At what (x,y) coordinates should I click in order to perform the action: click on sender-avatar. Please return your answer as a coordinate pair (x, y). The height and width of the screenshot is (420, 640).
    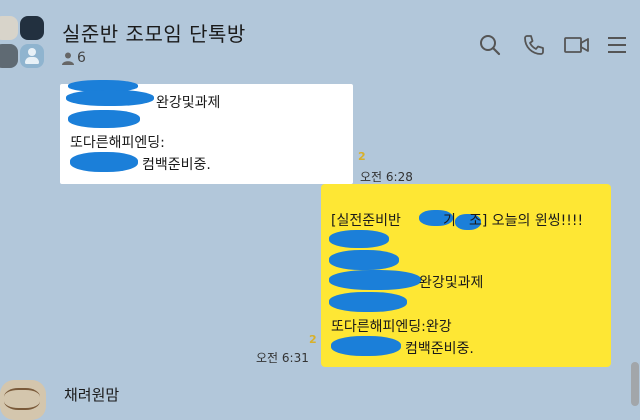
    Looking at the image, I should click on (23, 400).